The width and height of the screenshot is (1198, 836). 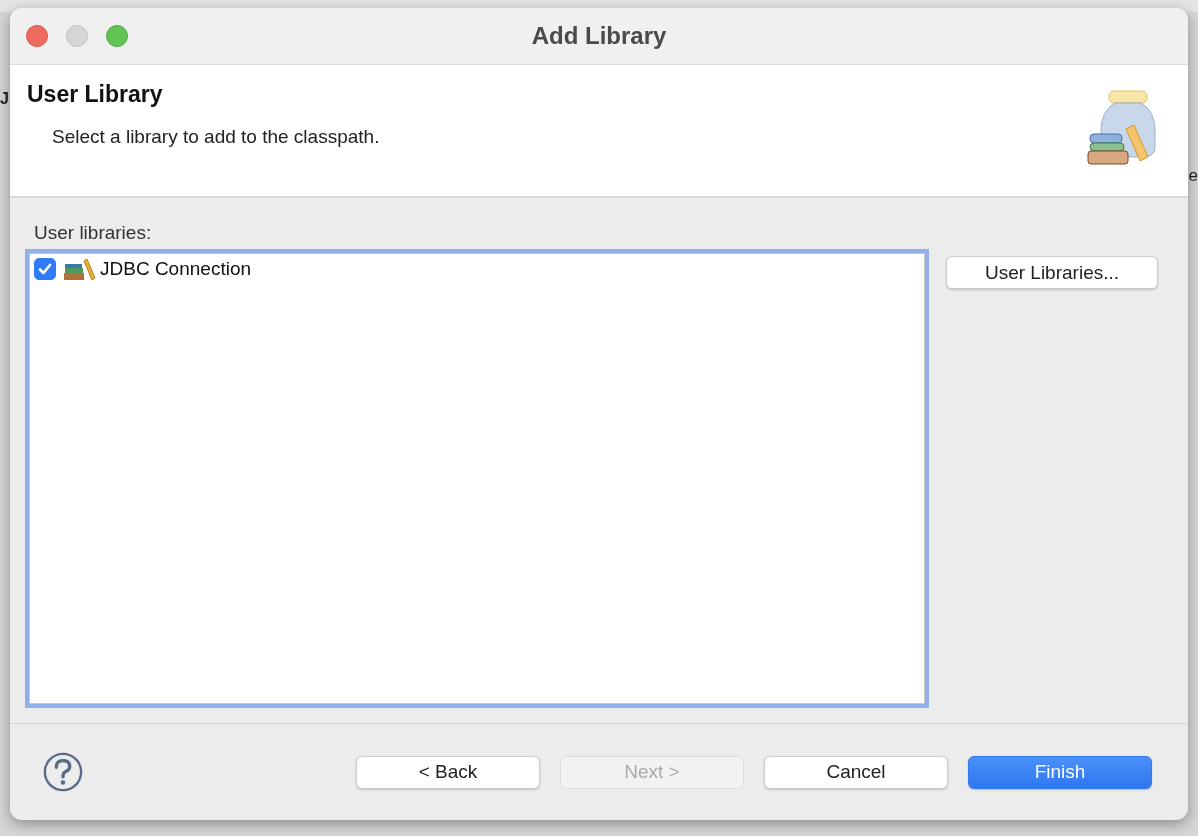 What do you see at coordinates (93, 233) in the screenshot?
I see `list-label: User libraries:` at bounding box center [93, 233].